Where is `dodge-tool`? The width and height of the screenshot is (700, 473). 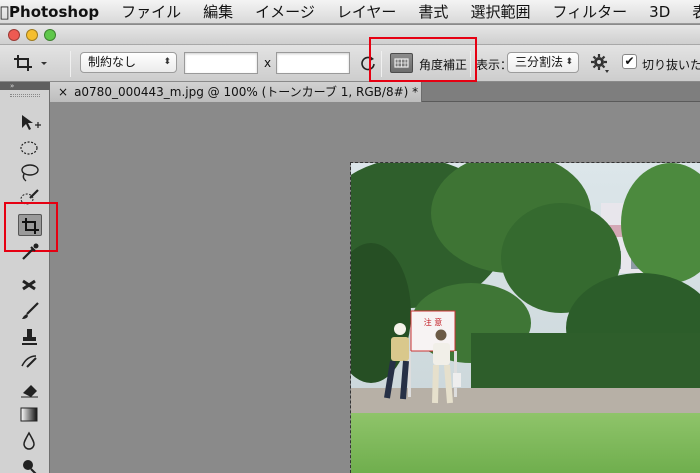 dodge-tool is located at coordinates (30, 464).